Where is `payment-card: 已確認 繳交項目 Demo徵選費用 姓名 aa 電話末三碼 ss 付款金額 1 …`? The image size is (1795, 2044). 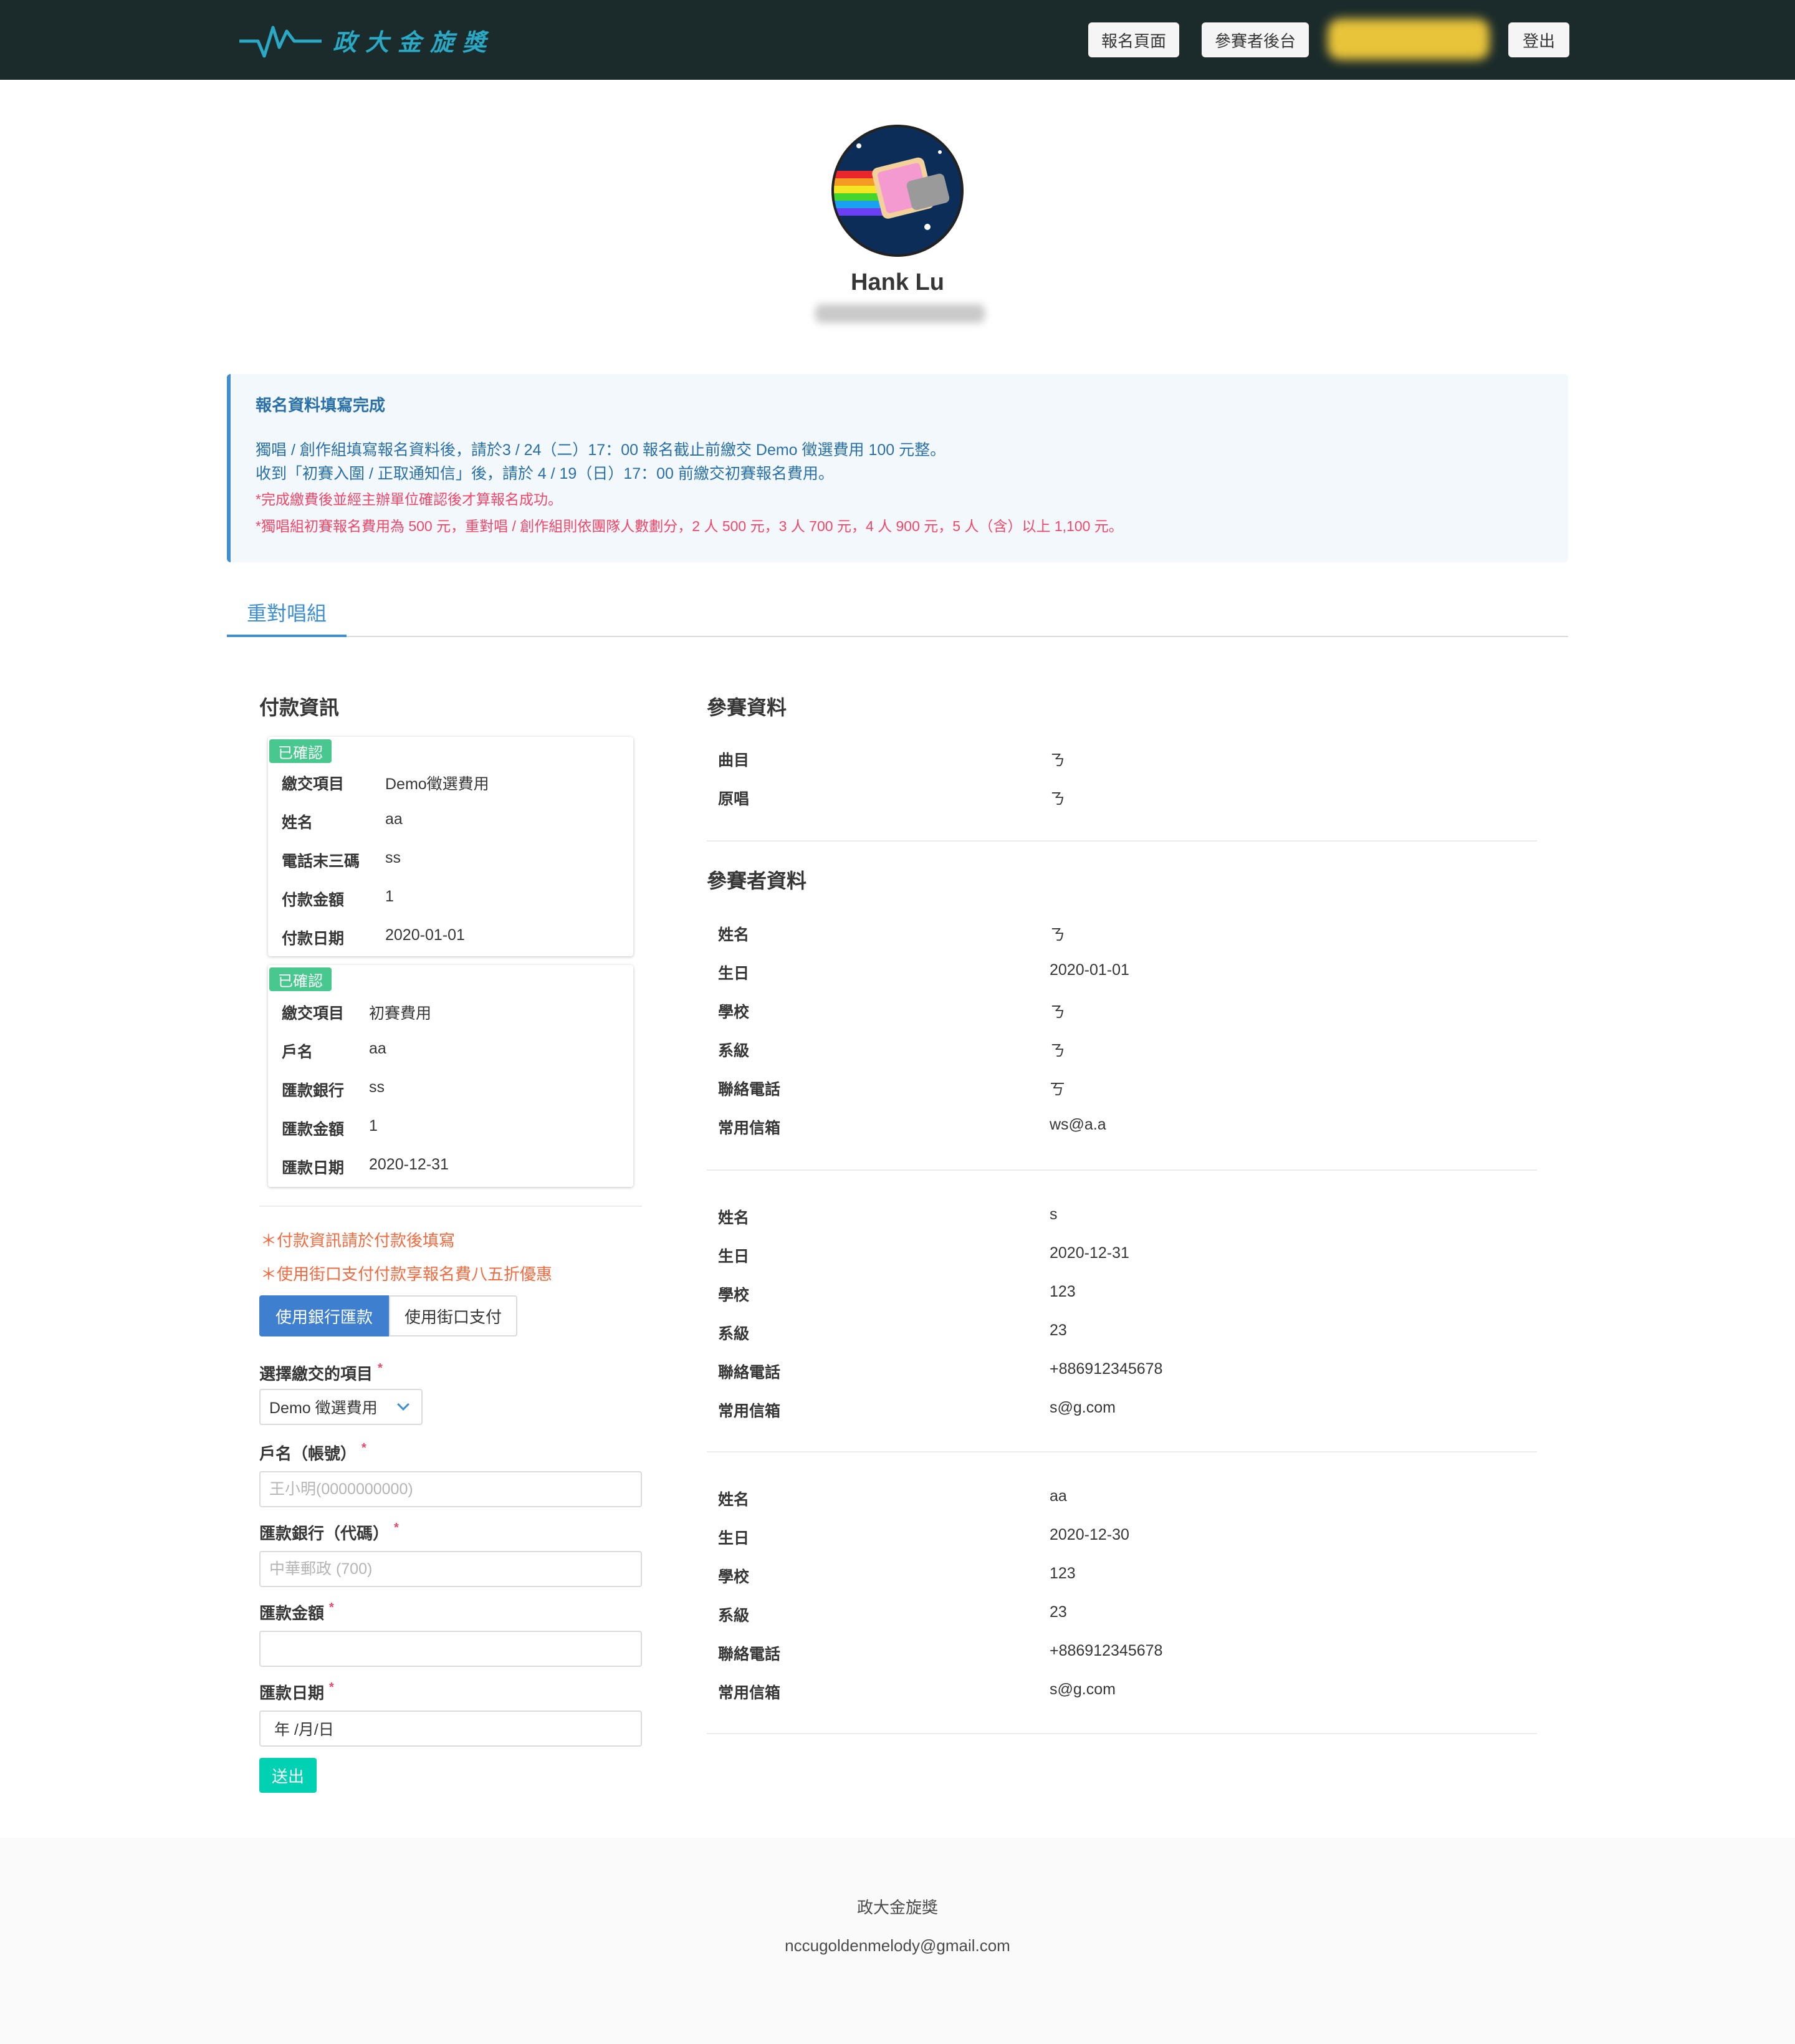 payment-card: 已確認 繳交項目 Demo徵選費用 姓名 aa 電話末三碼 ss 付款金額 1 … is located at coordinates (450, 846).